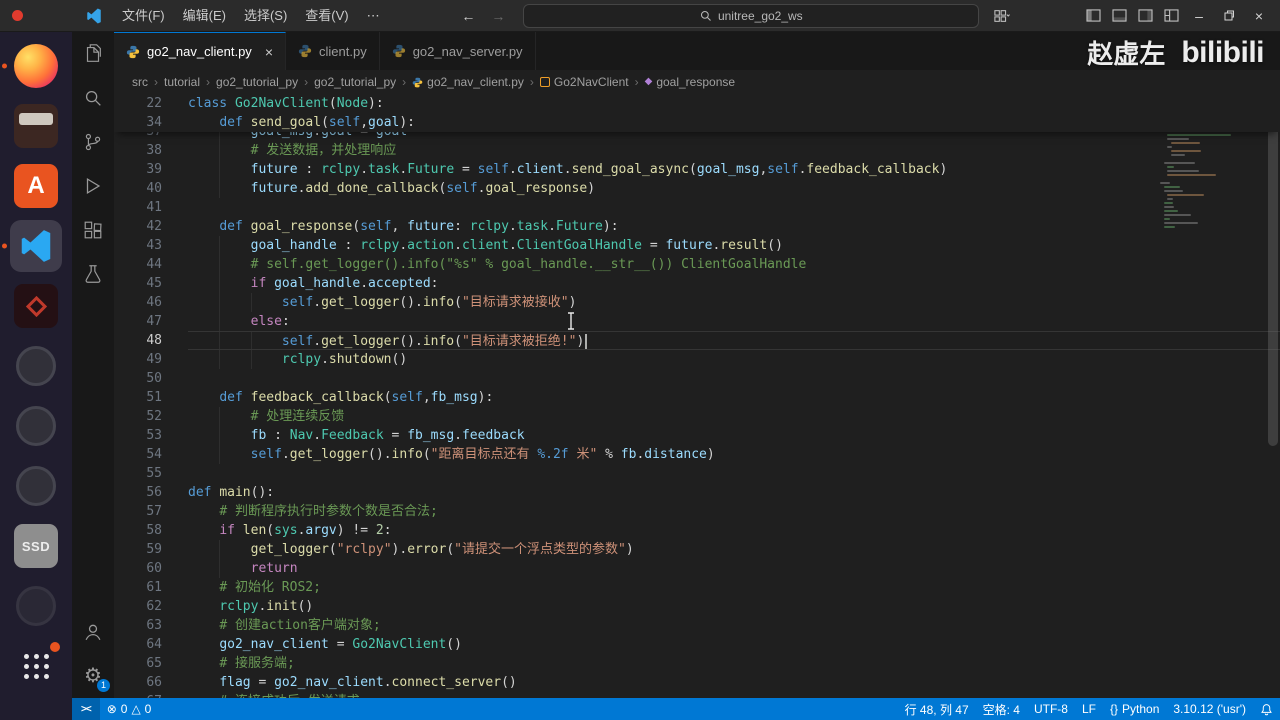  I want to click on settings-gear-icon: ⚙ 1, so click(93, 676).